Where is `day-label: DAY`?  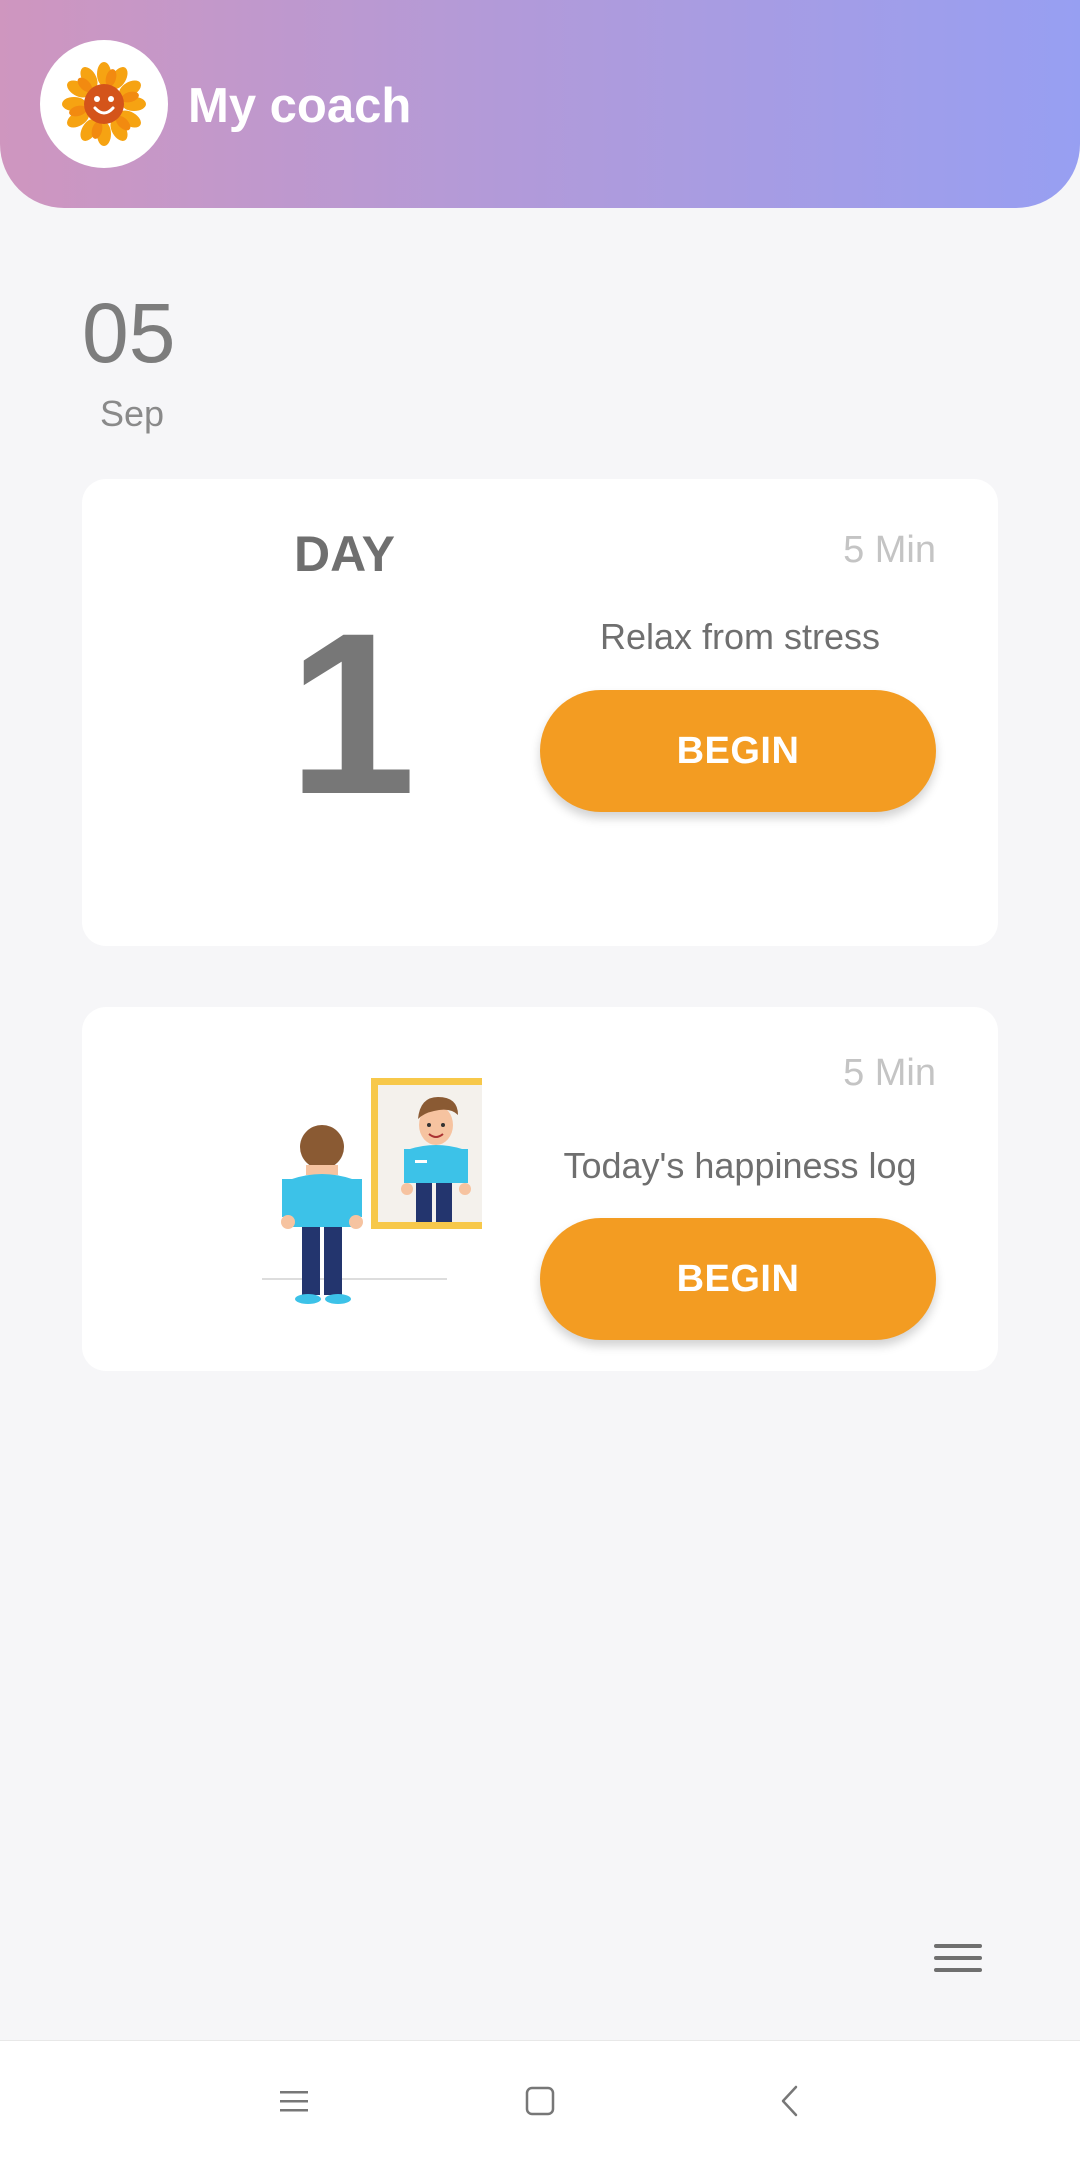 day-label: DAY is located at coordinates (344, 554).